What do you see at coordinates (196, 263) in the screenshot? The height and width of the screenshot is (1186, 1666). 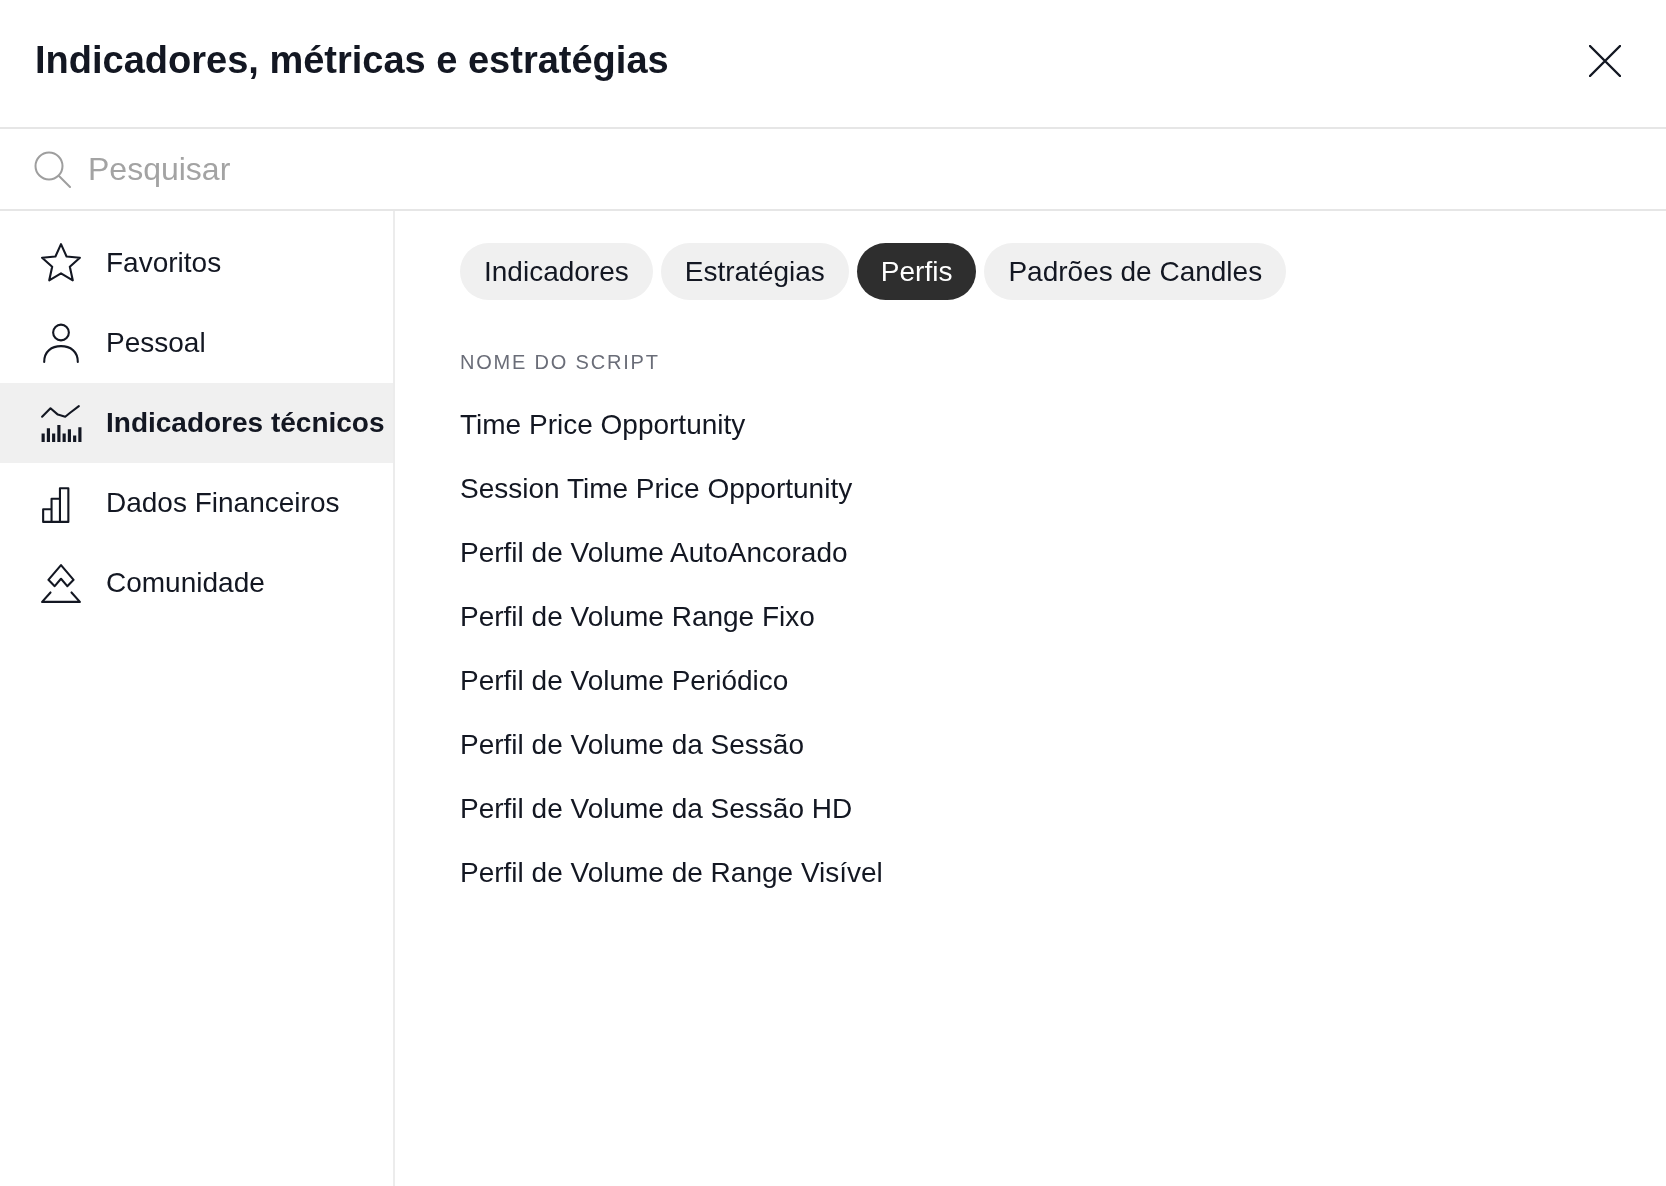 I see `sidebar-item: Favoritos` at bounding box center [196, 263].